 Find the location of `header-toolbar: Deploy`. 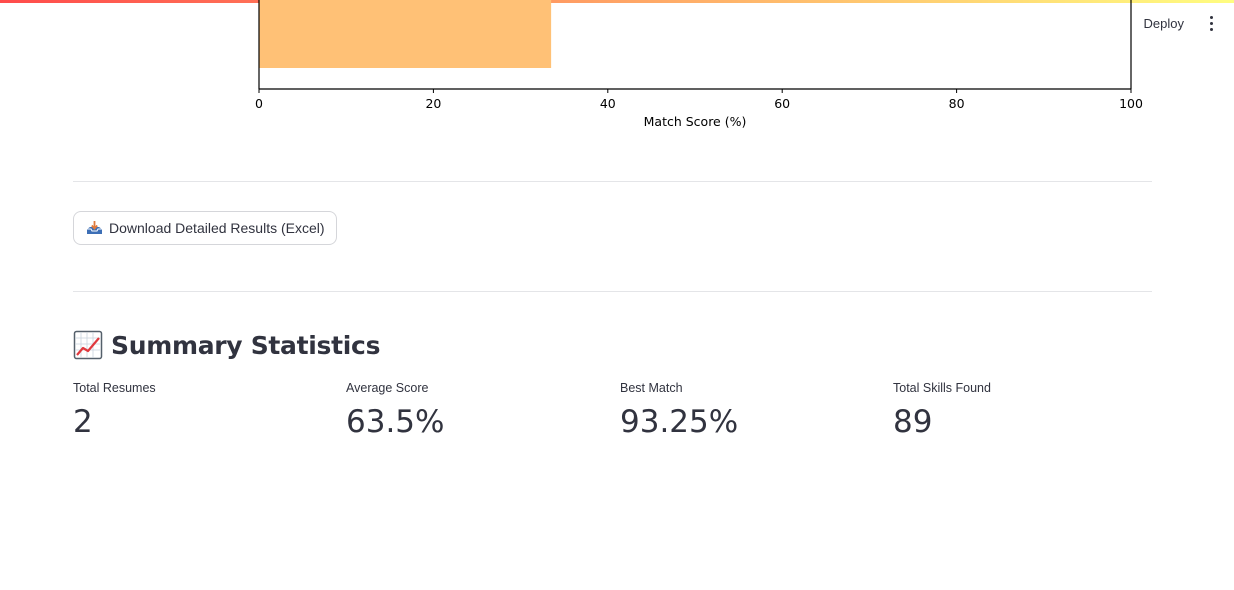

header-toolbar: Deploy is located at coordinates (1180, 23).